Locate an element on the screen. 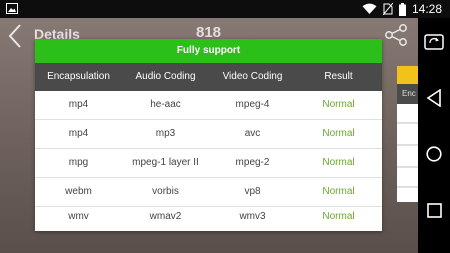  video-coding-cell: wmv3 is located at coordinates (252, 216).